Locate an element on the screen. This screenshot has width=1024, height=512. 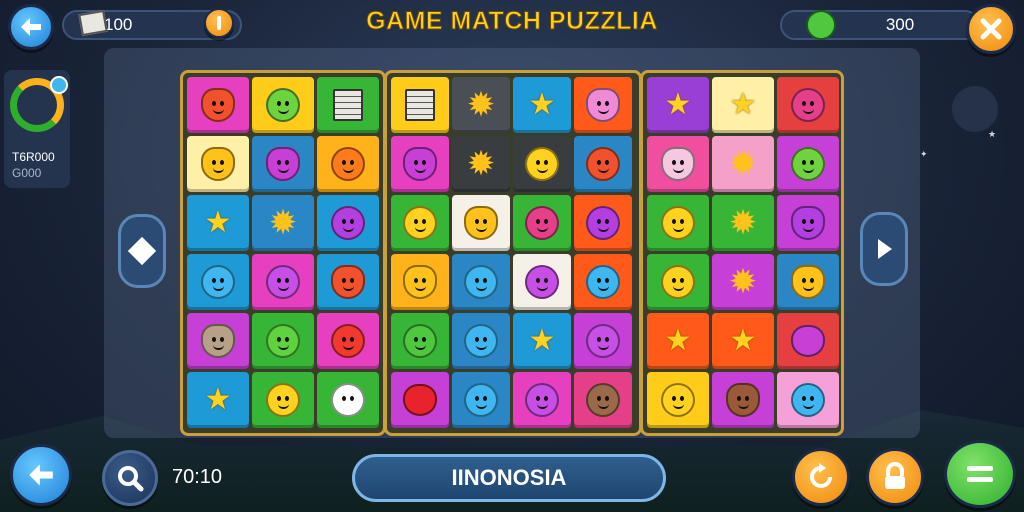
ring-badge-icon is located at coordinates (59, 85).